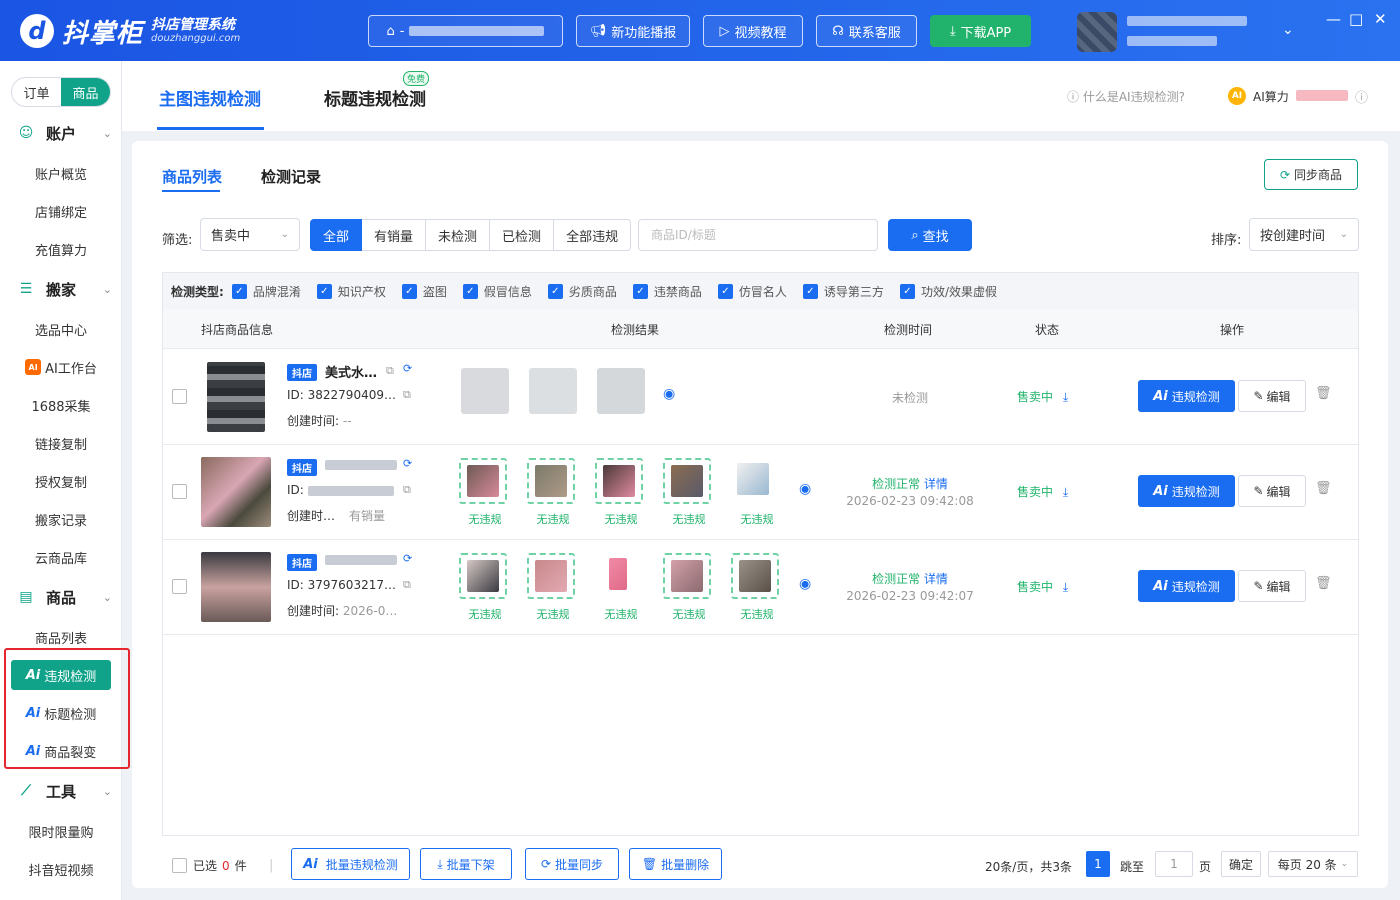  I want to click on batch-delete-button: 🗑︎ 批量删除, so click(675, 864).